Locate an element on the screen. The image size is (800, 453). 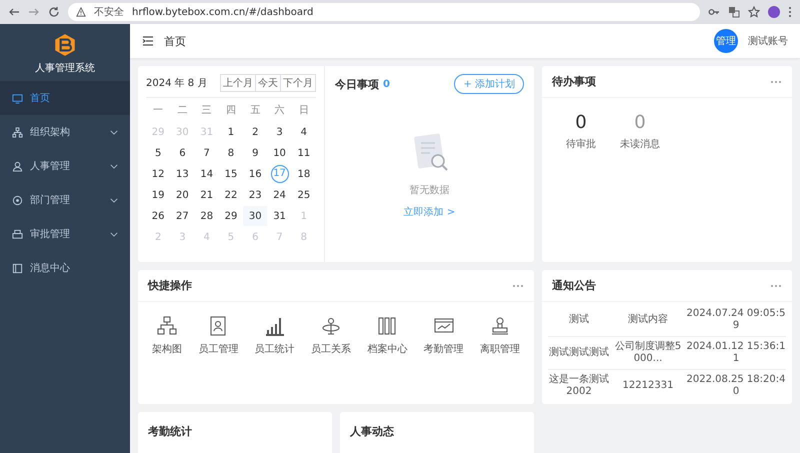
table-cell-text: 12212331 is located at coordinates (648, 386).